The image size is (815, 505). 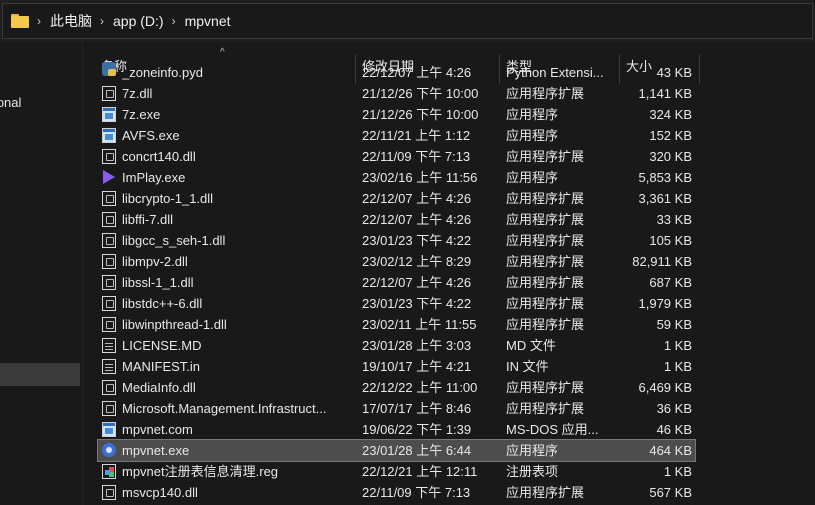 I want to click on file-name: mpvnet.exe, so click(x=156, y=450).